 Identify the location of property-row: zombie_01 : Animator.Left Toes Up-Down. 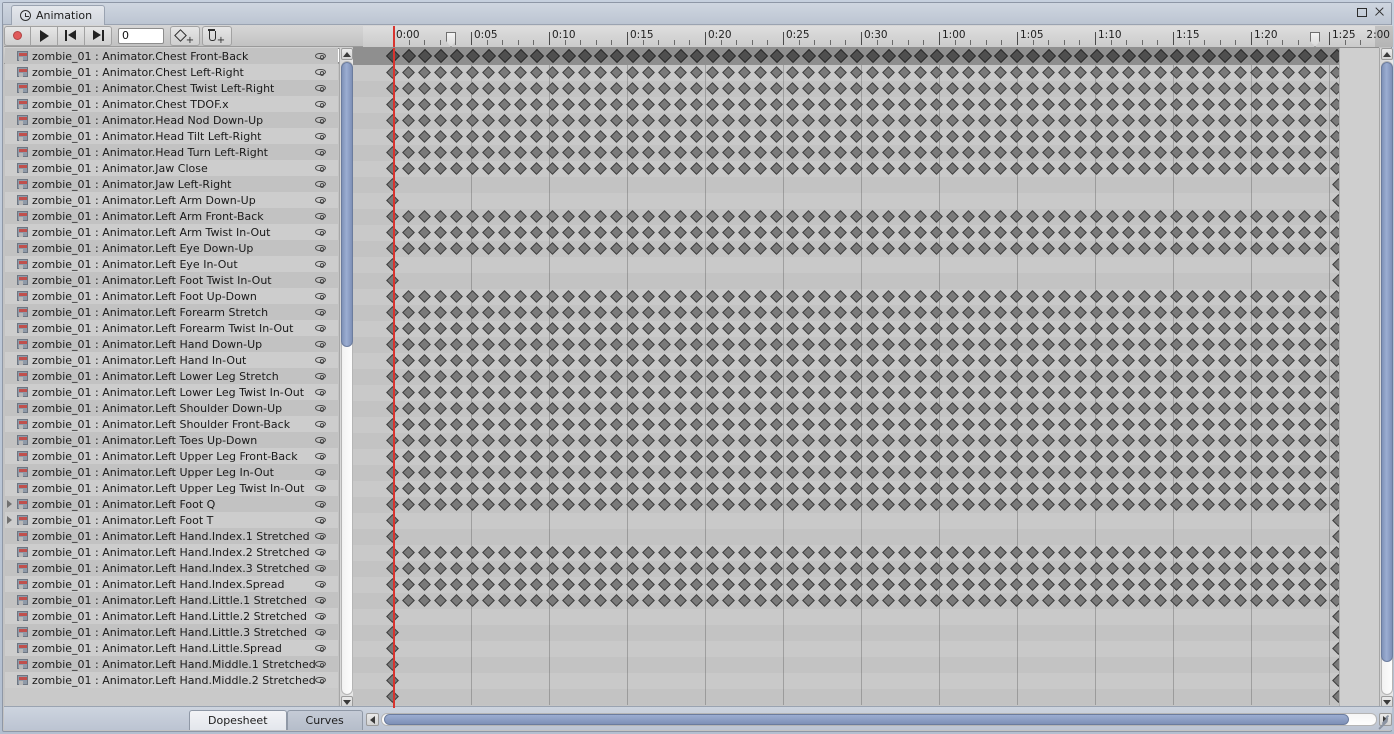
(171, 440).